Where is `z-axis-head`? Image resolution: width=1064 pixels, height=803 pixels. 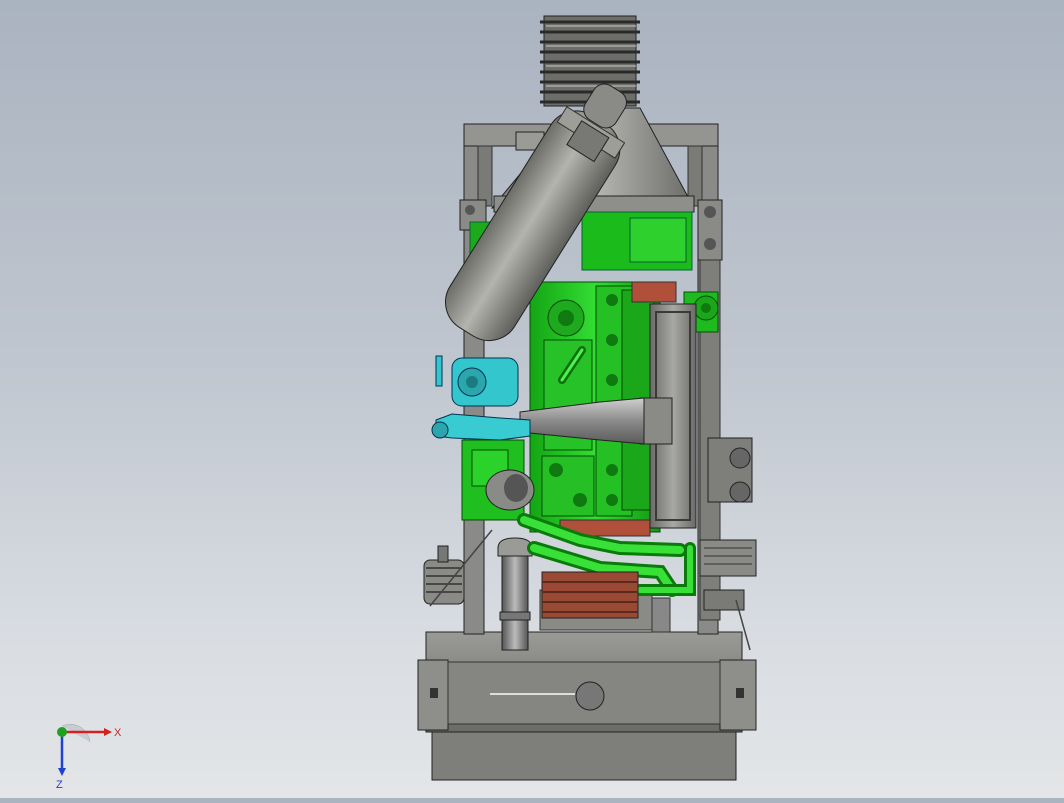 z-axis-head is located at coordinates (62, 772).